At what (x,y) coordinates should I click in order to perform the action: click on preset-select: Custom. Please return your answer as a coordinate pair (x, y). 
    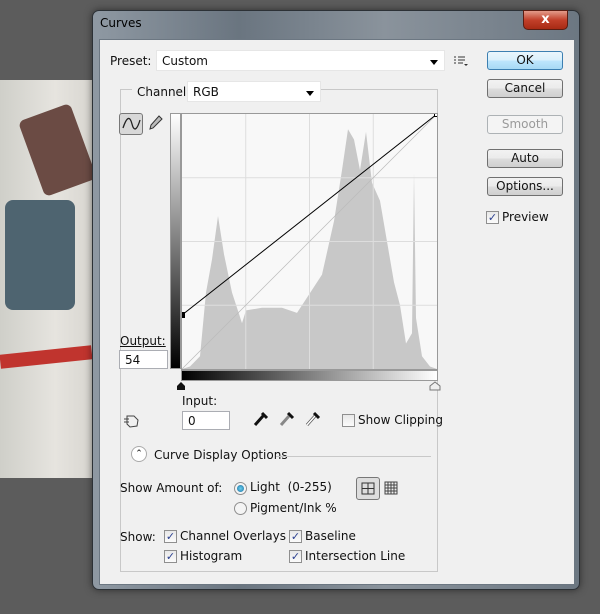
    Looking at the image, I should click on (300, 60).